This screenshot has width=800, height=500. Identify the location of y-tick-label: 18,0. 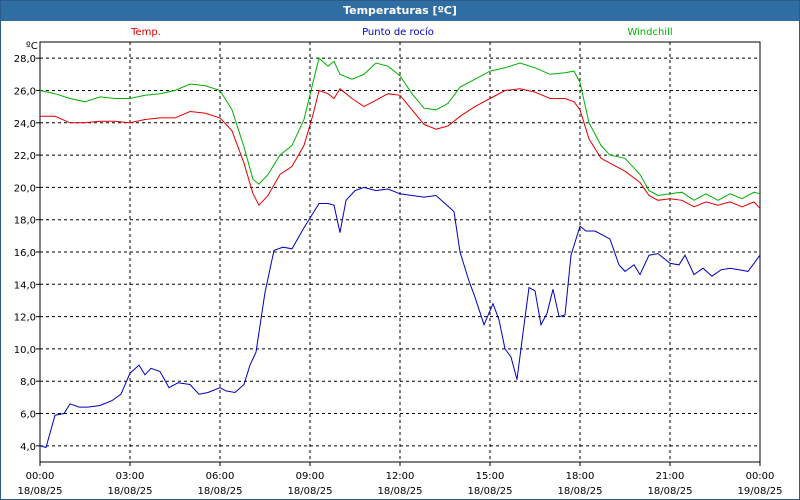
(25, 221).